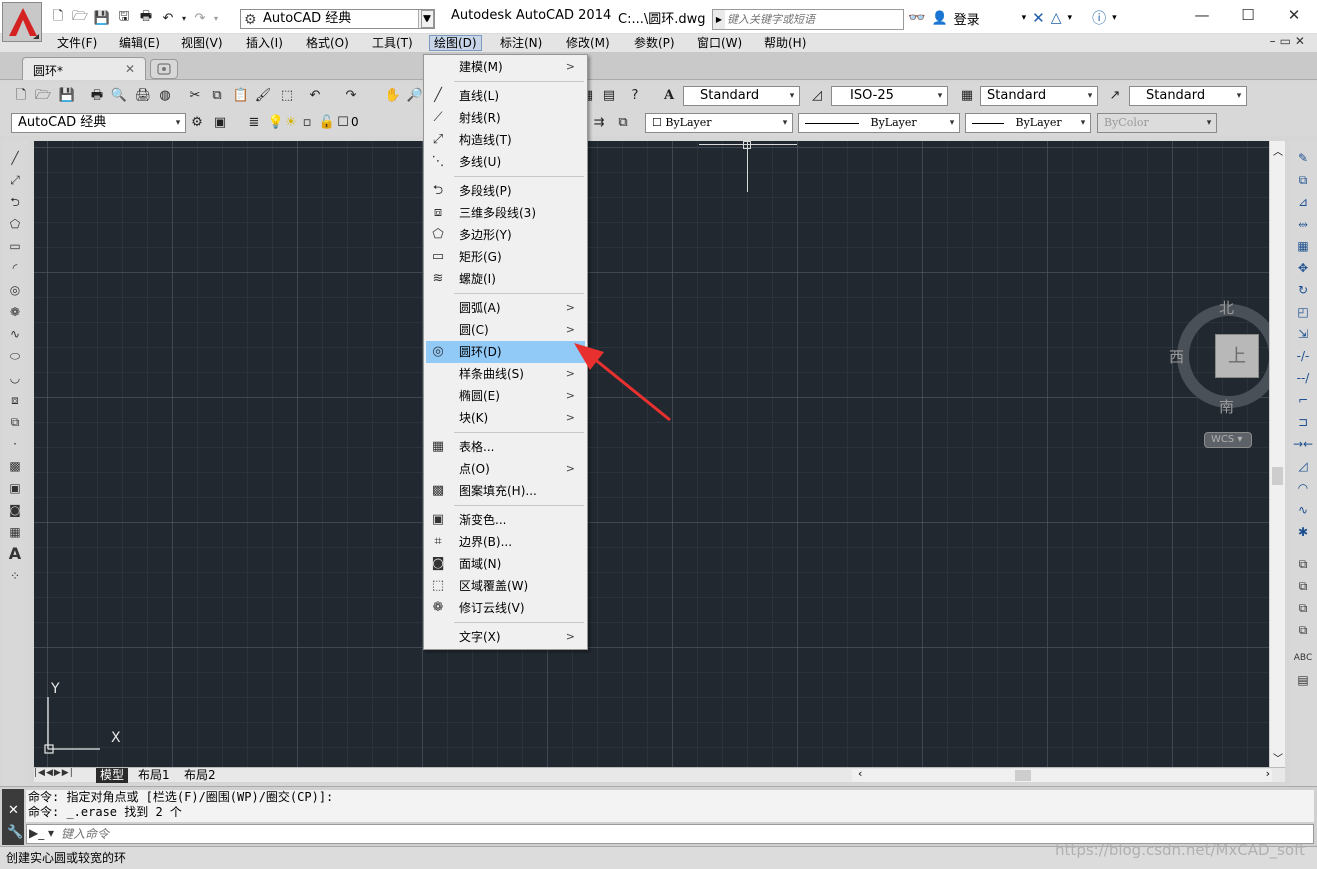 This screenshot has width=1317, height=869. Describe the element at coordinates (254, 123) in the screenshot. I see `layer-manager-icon: ≣` at that location.